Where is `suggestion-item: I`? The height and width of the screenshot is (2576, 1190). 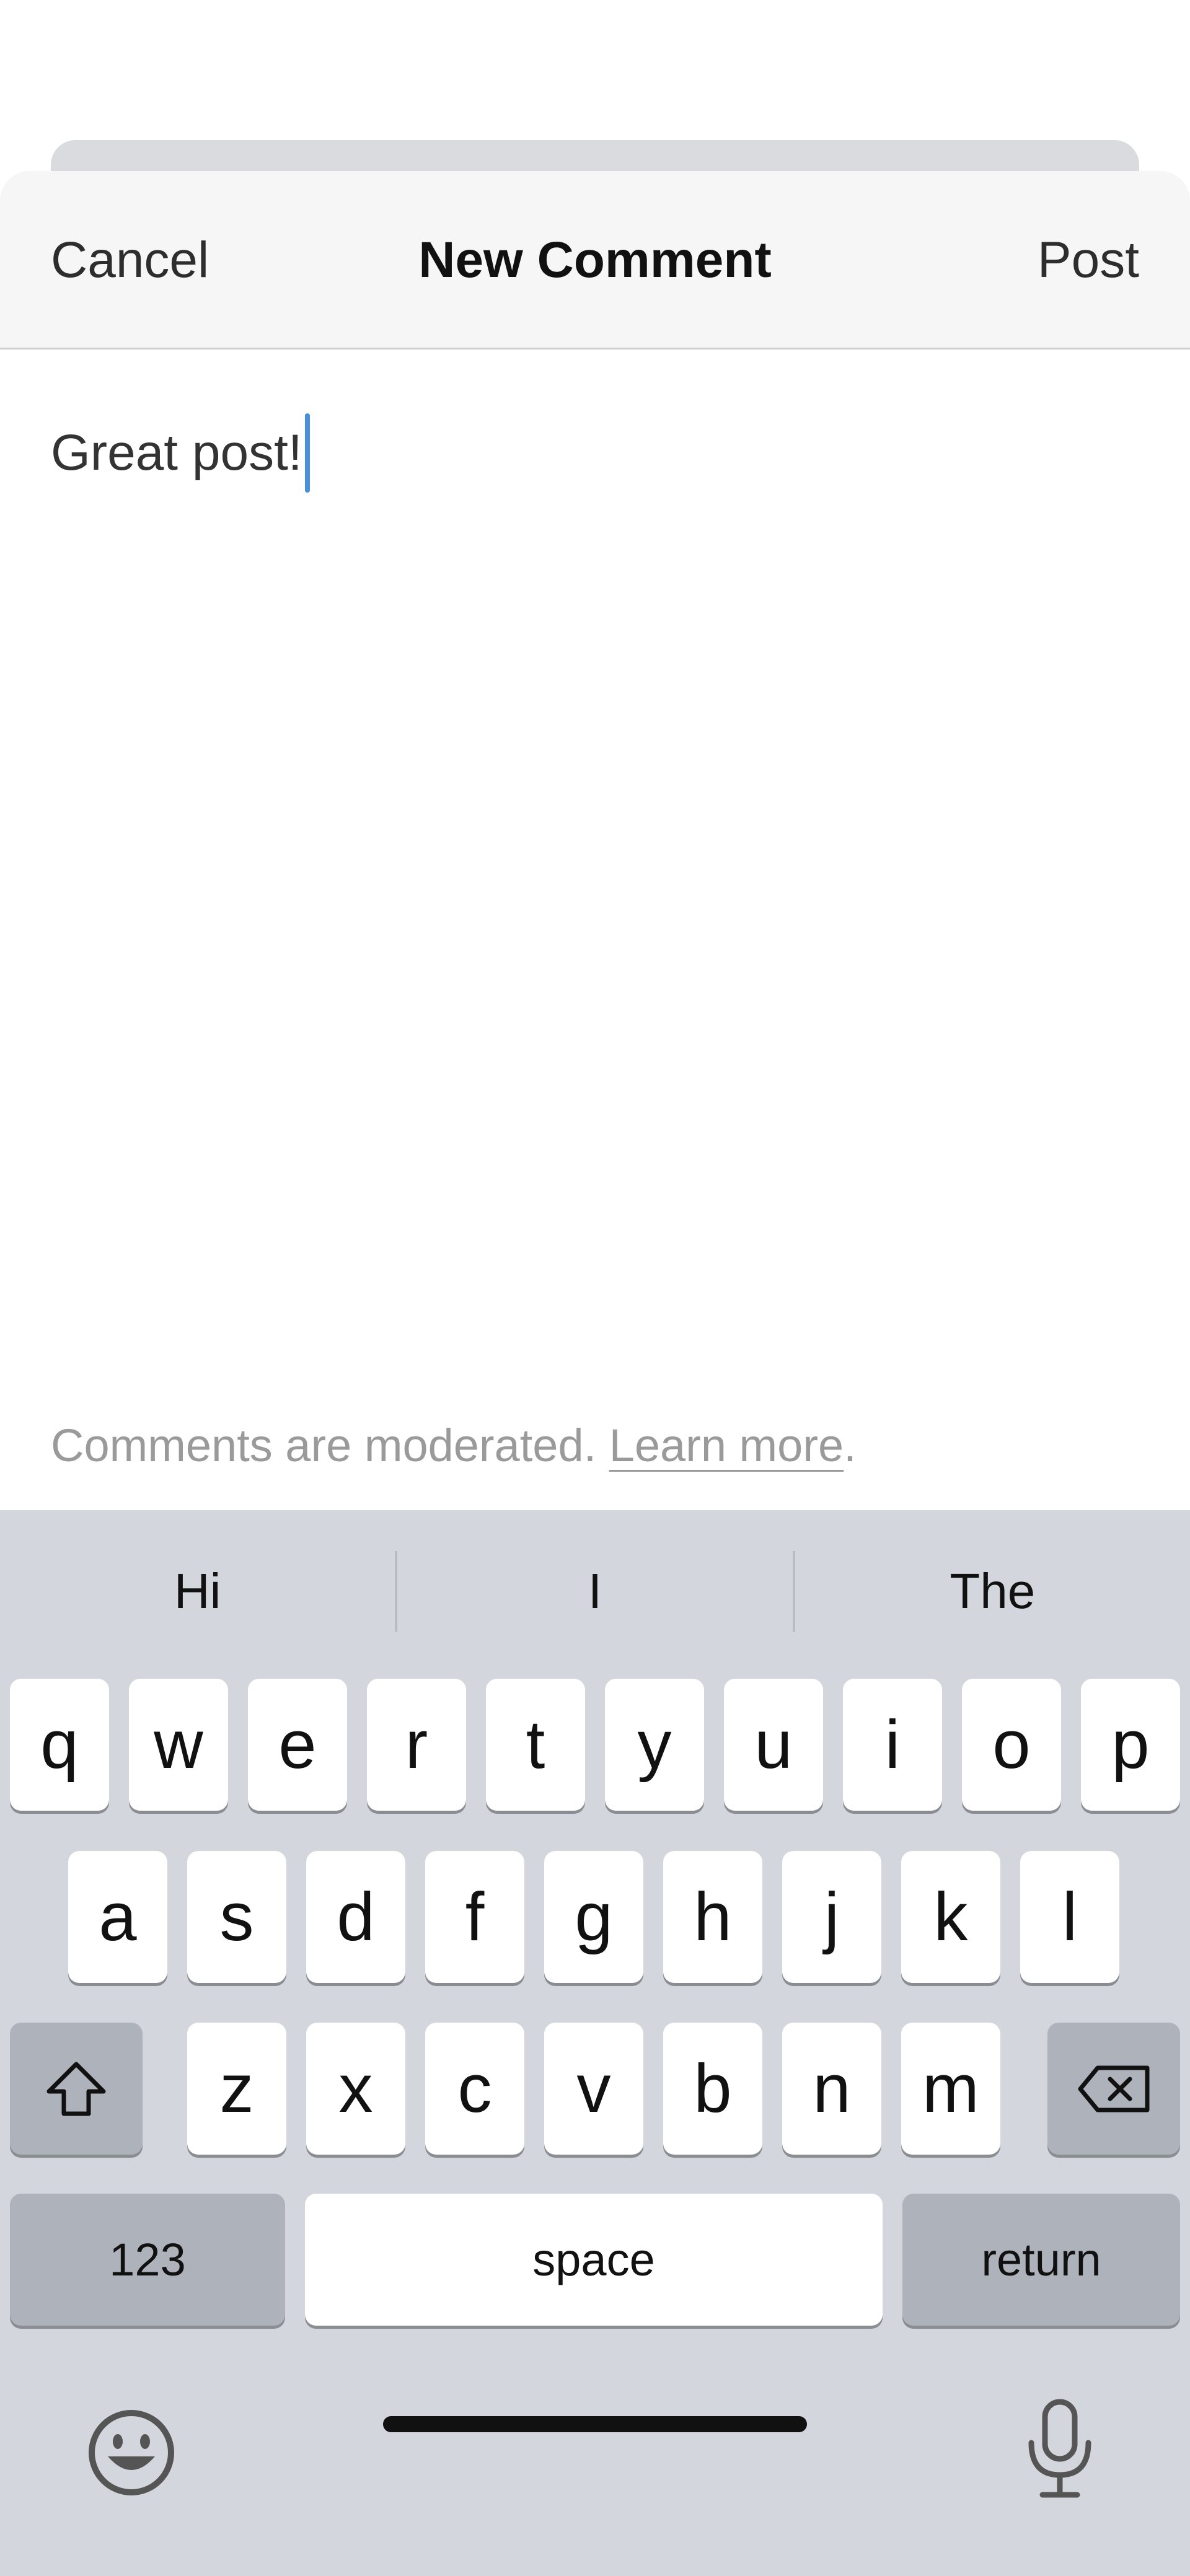 suggestion-item: I is located at coordinates (594, 1592).